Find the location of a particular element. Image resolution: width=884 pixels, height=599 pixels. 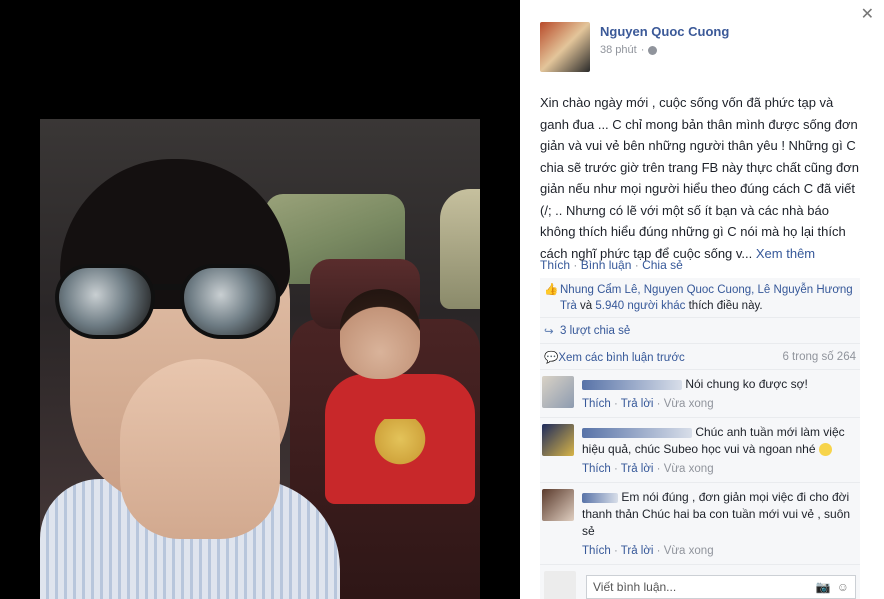

post-time-row: 38 phút · is located at coordinates (664, 50).